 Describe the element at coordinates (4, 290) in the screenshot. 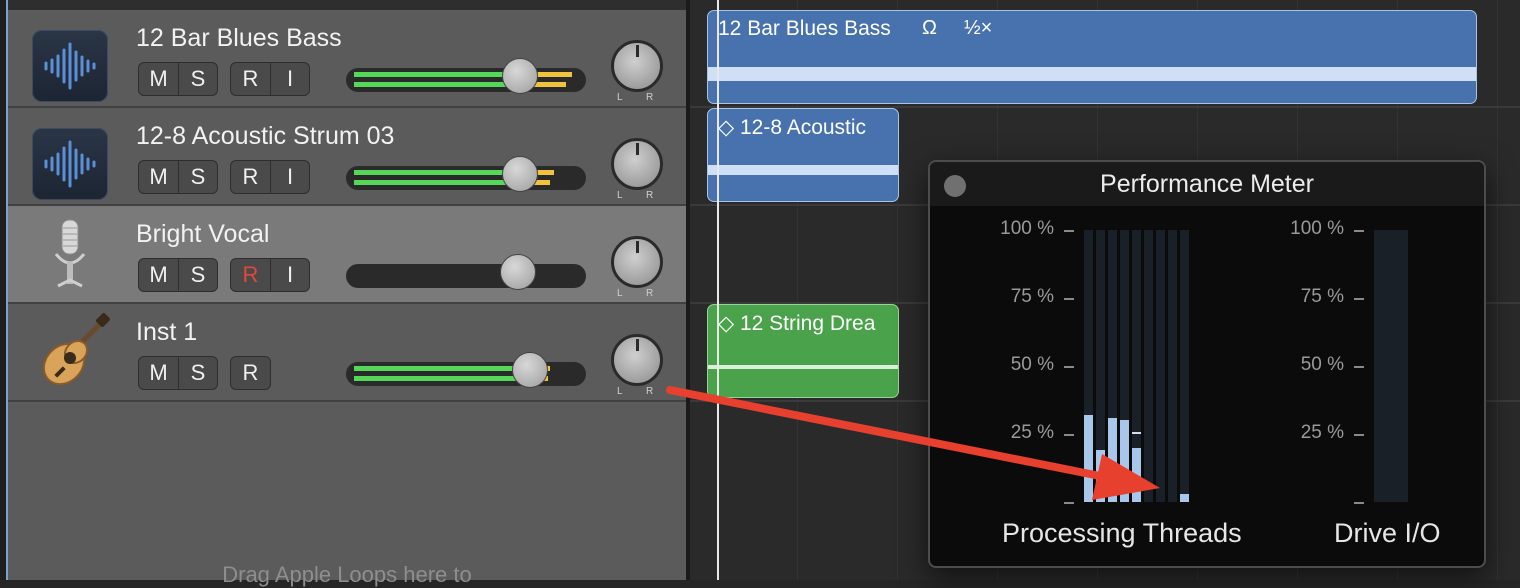

I see `track-list-edge` at that location.